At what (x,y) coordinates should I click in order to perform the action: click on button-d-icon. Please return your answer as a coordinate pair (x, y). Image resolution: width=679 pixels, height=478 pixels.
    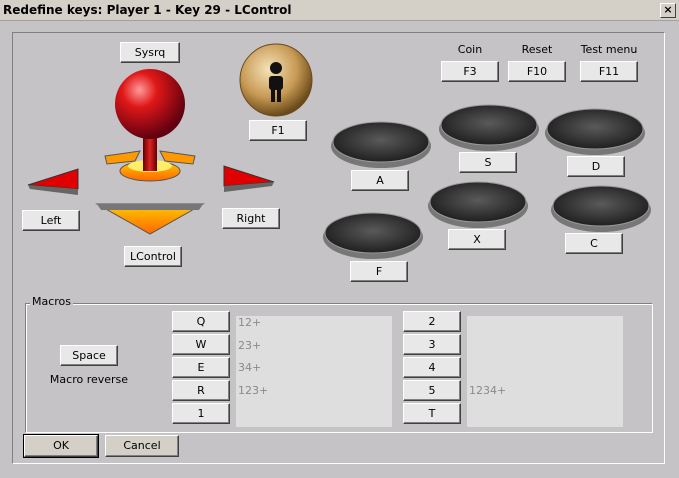
    Looking at the image, I should click on (595, 131).